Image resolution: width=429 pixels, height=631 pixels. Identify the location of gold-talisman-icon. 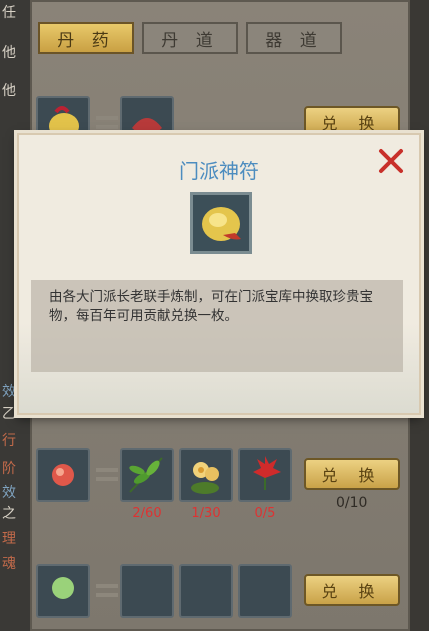
(221, 223).